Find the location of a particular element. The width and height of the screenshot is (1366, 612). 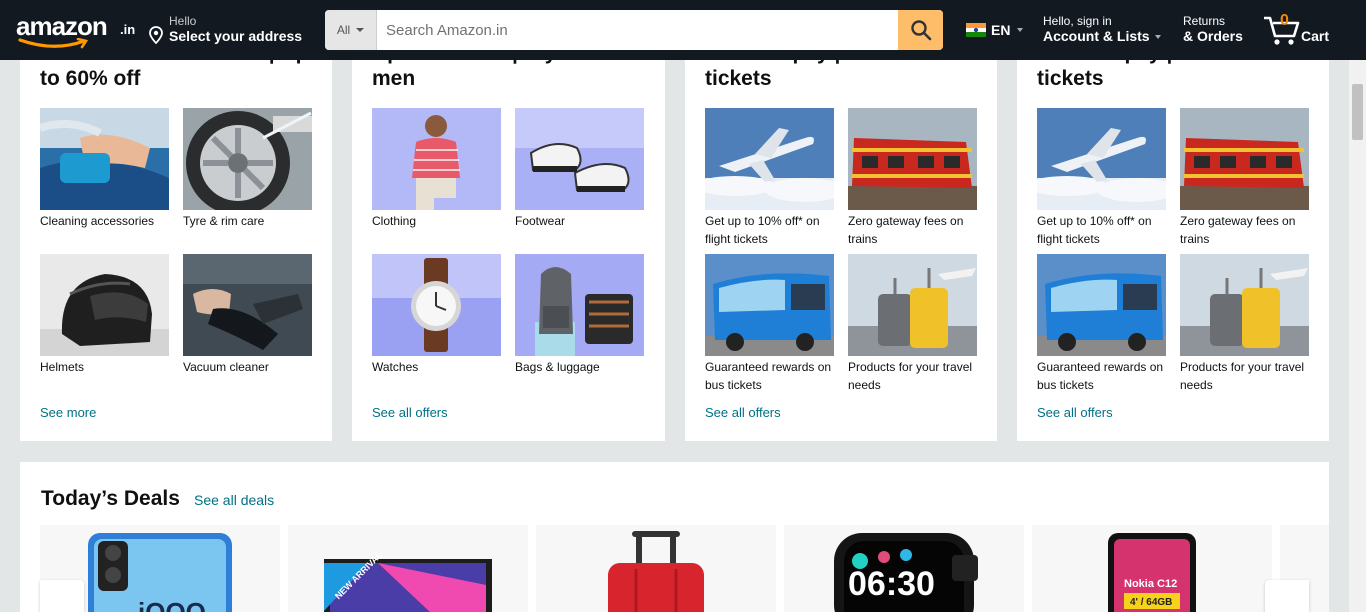

tyre-rim-care-image is located at coordinates (247, 159).